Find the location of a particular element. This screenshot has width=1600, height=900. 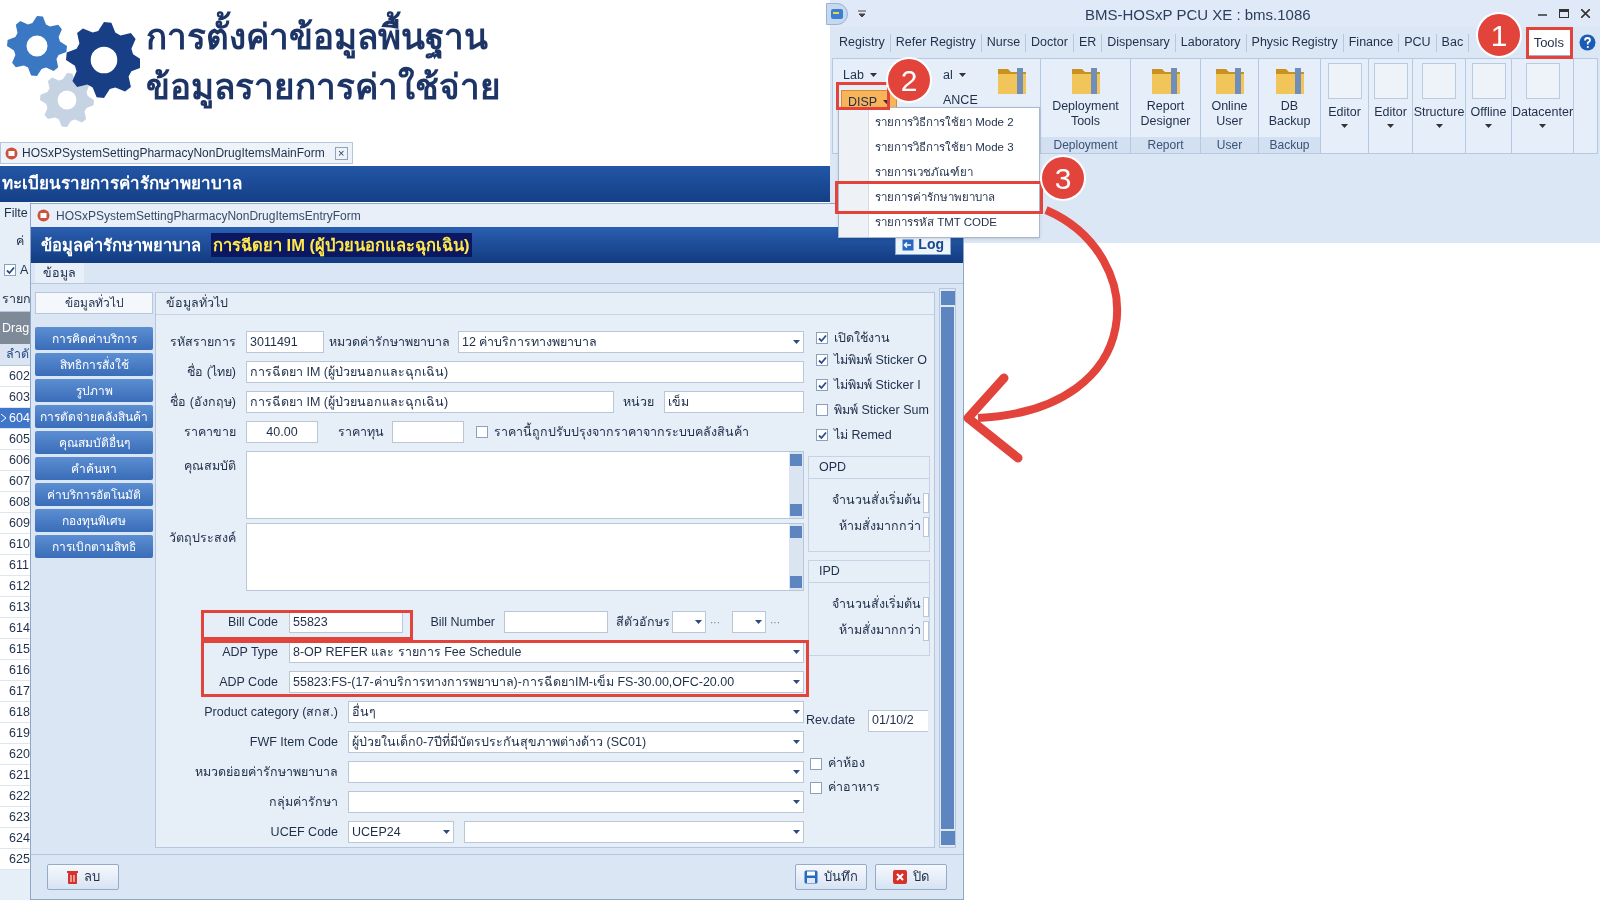

maximize-icon is located at coordinates (1564, 13).